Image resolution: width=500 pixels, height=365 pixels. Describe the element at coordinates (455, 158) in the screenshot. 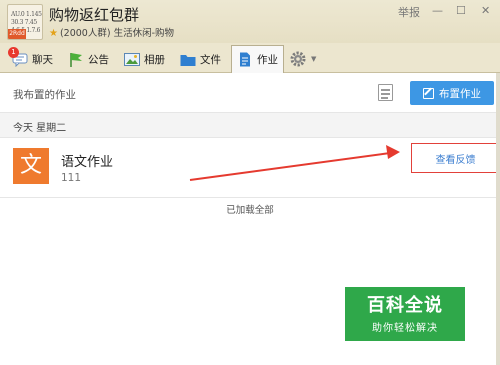

I see `view-feedback-button: 查看反馈` at that location.